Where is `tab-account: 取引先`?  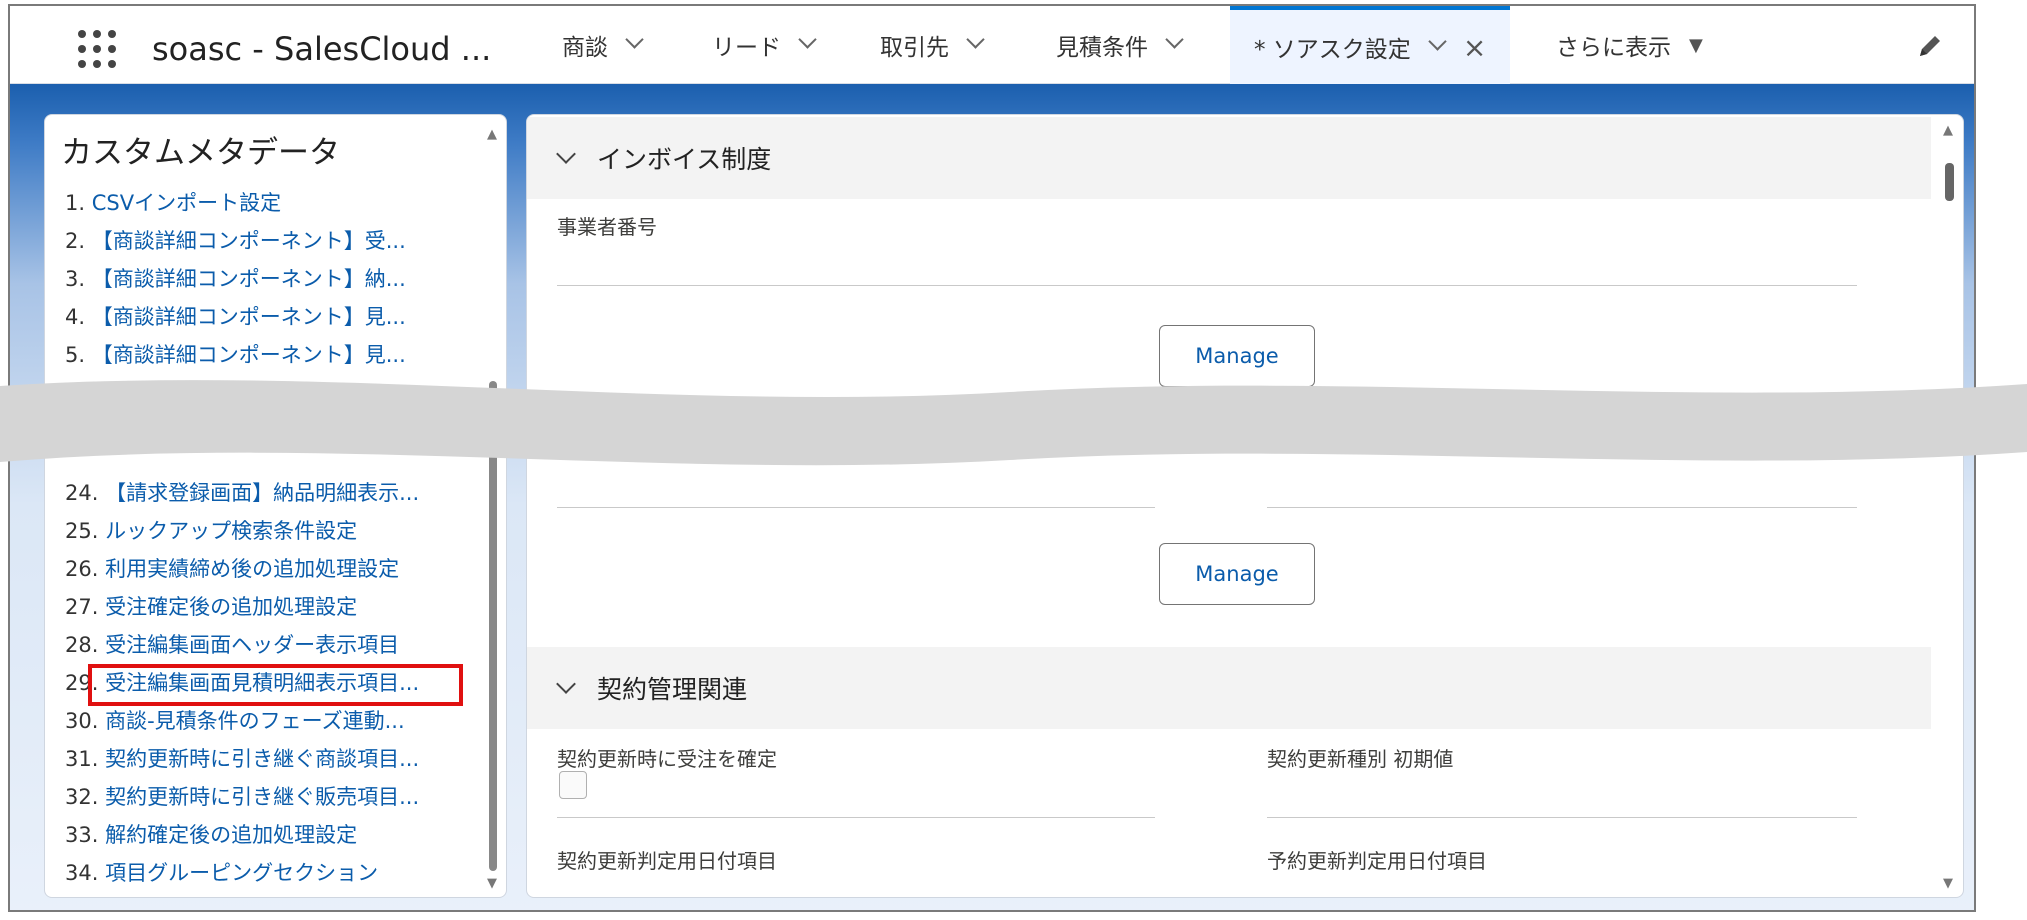
tab-account: 取引先 is located at coordinates (931, 45).